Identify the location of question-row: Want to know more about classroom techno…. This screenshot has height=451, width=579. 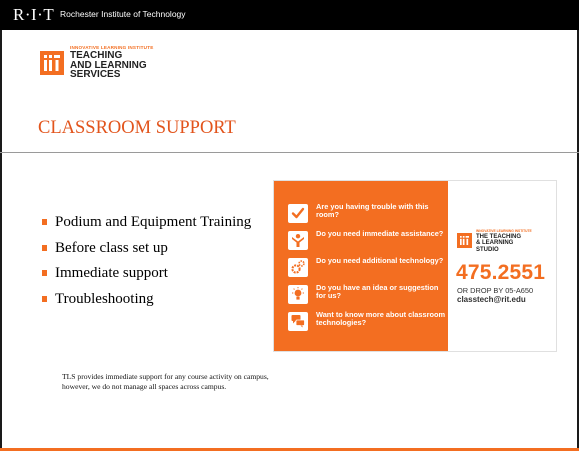
(368, 323).